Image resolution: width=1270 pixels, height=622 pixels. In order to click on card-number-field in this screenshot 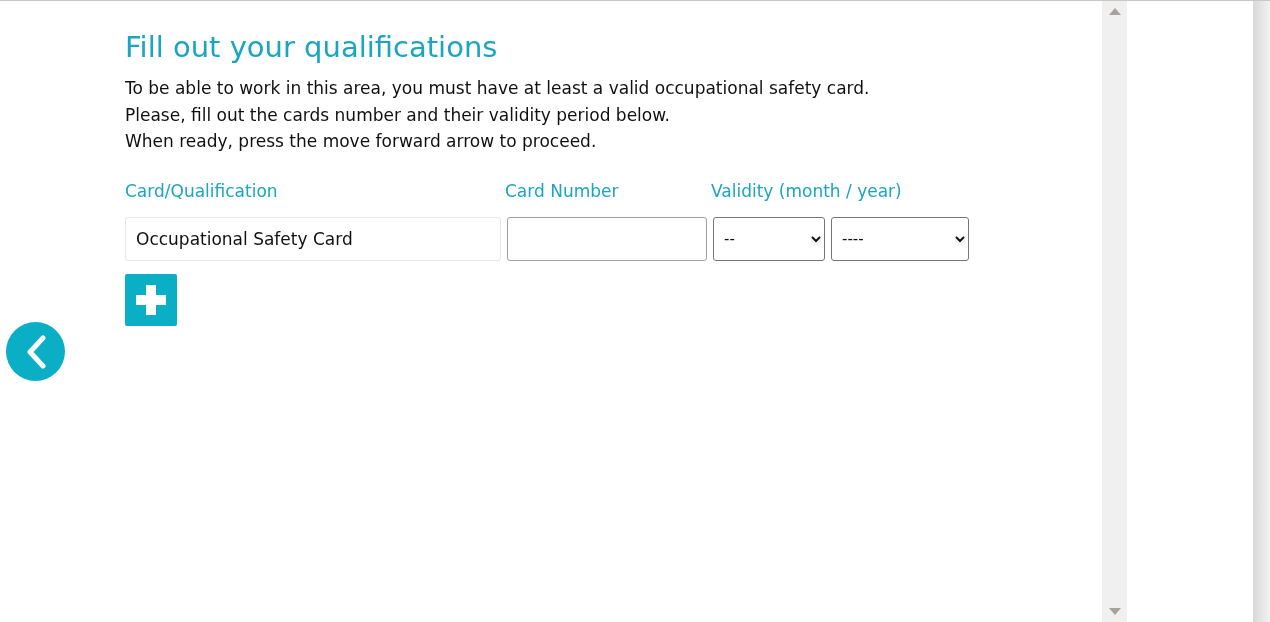, I will do `click(607, 238)`.